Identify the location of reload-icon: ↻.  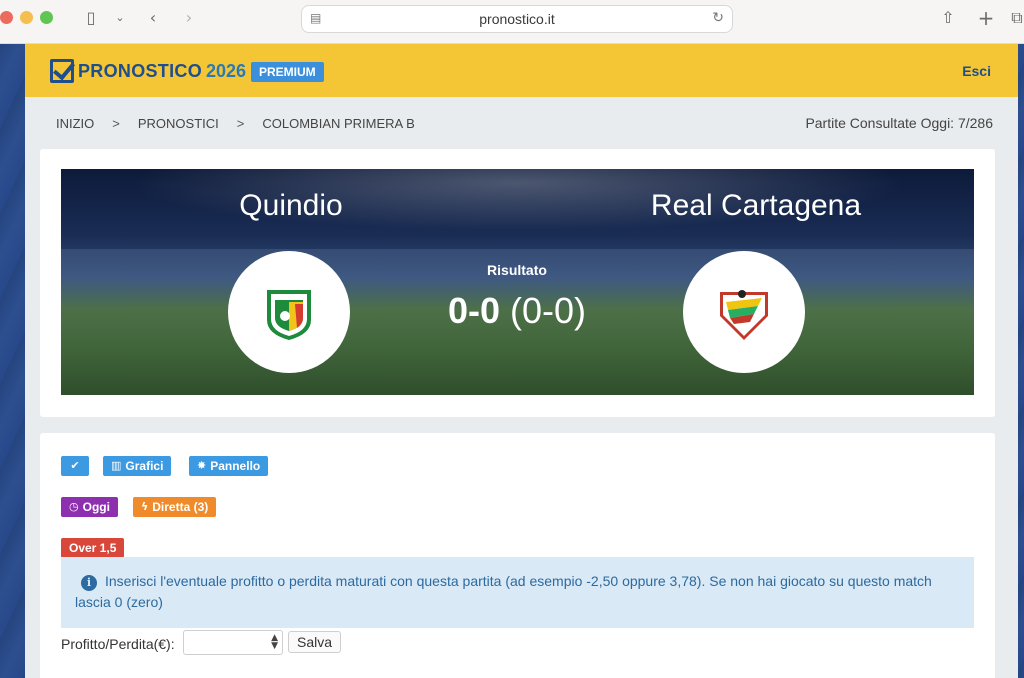
(718, 18).